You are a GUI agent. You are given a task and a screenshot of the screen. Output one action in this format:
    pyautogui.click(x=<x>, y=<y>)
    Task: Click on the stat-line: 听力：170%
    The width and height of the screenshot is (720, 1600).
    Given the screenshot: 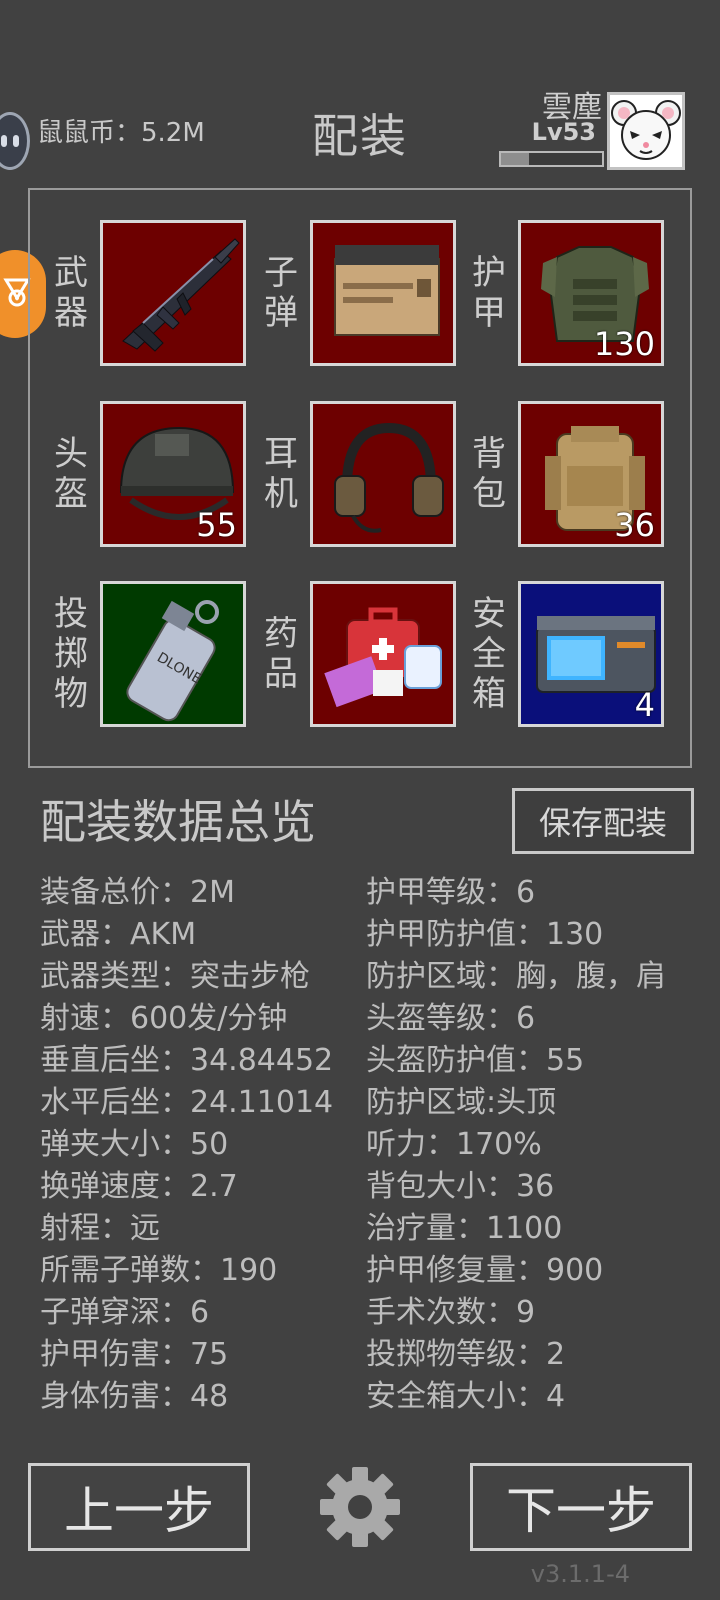 What is the action you would take?
    pyautogui.click(x=454, y=1144)
    